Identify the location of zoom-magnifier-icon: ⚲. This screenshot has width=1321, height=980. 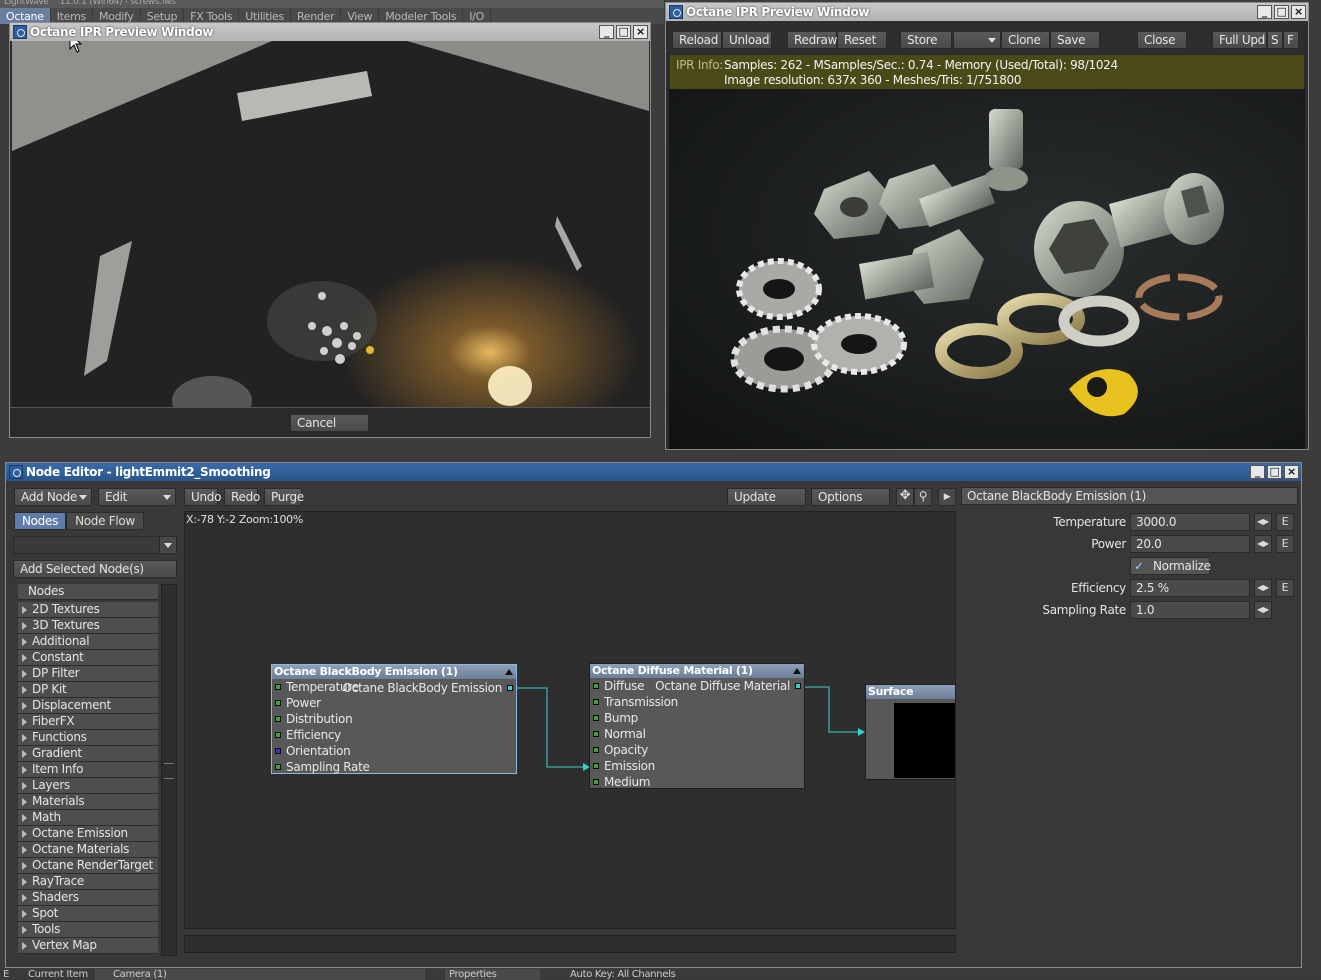
(923, 497).